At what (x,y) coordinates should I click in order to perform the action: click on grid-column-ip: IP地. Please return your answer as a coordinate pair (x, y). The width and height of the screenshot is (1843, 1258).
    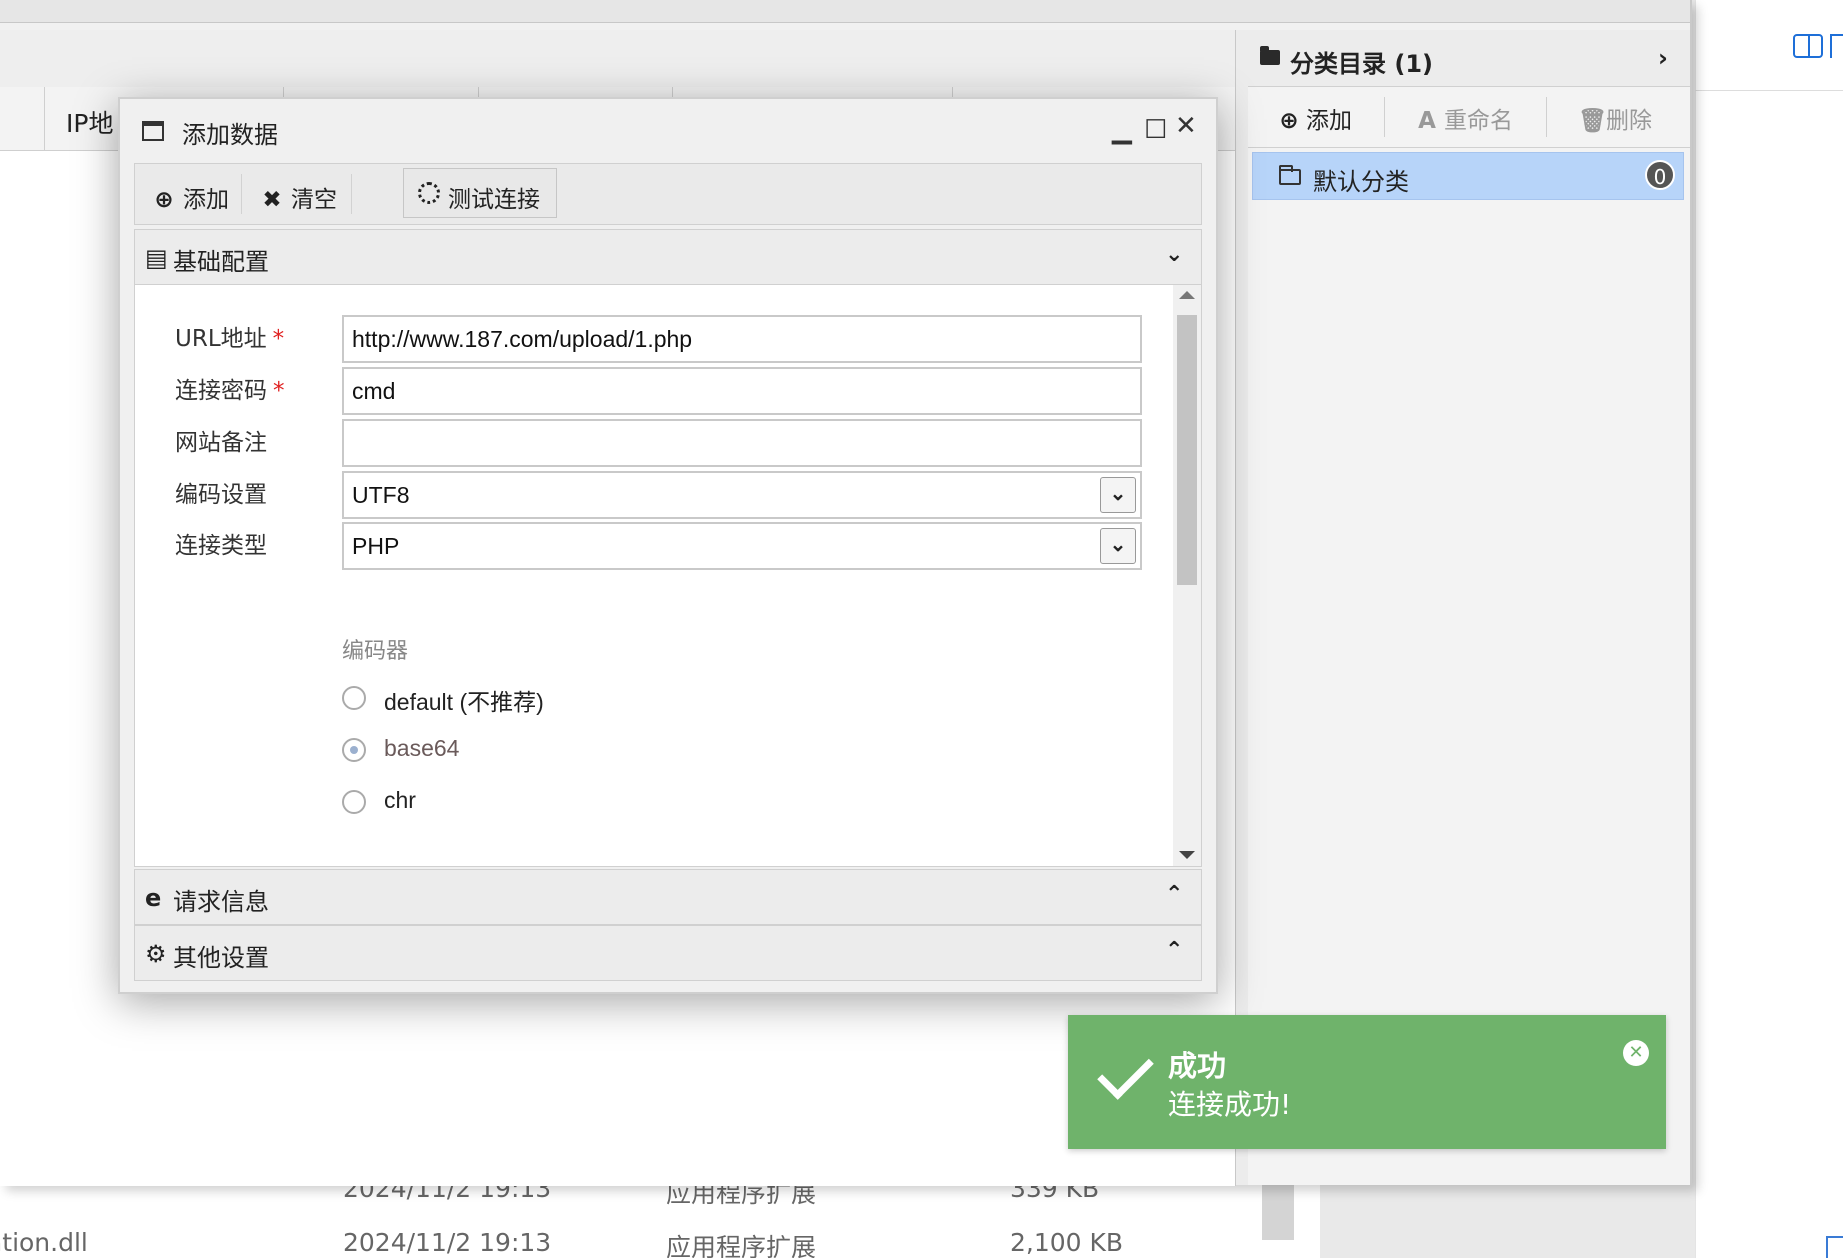
    Looking at the image, I should click on (89, 122).